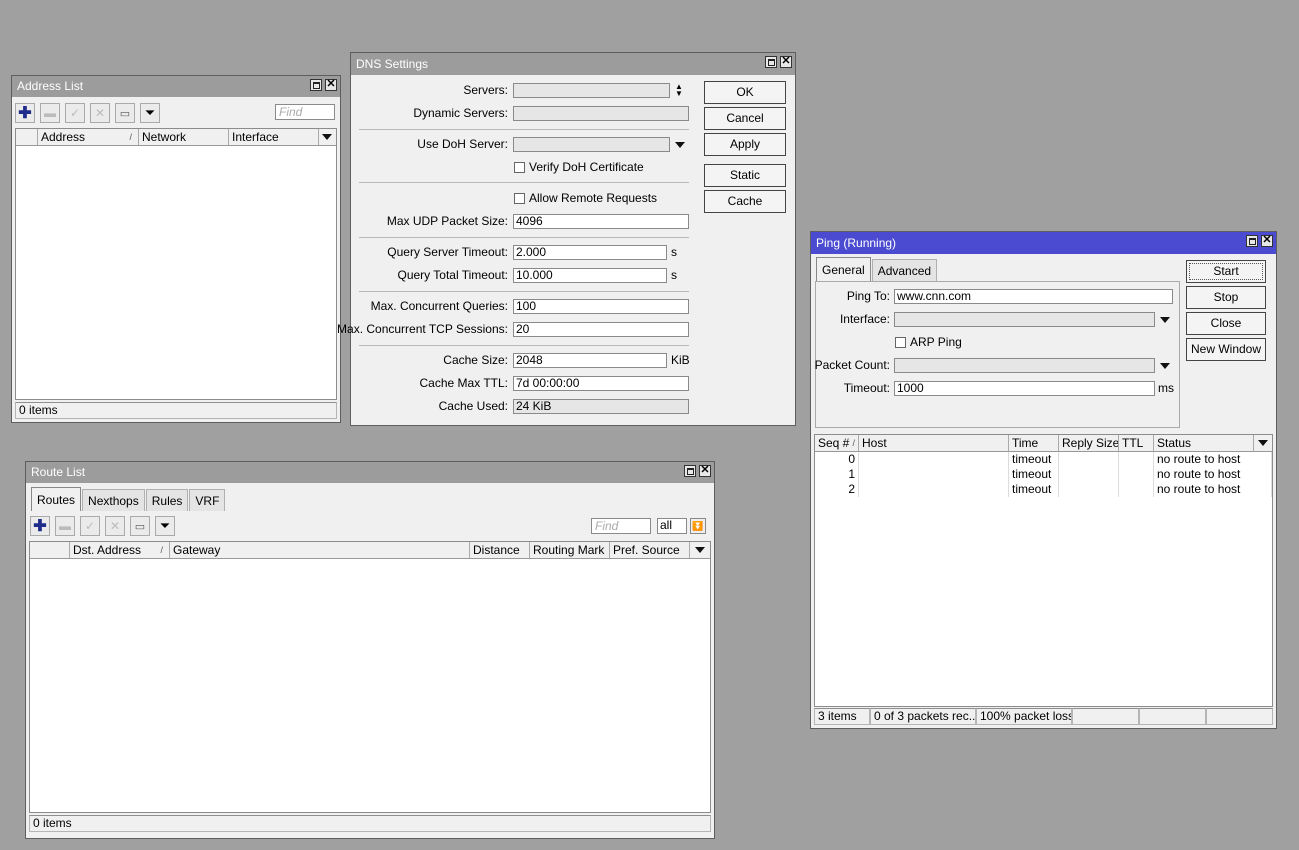 Image resolution: width=1299 pixels, height=850 pixels. I want to click on dynamic-servers-field, so click(601, 113).